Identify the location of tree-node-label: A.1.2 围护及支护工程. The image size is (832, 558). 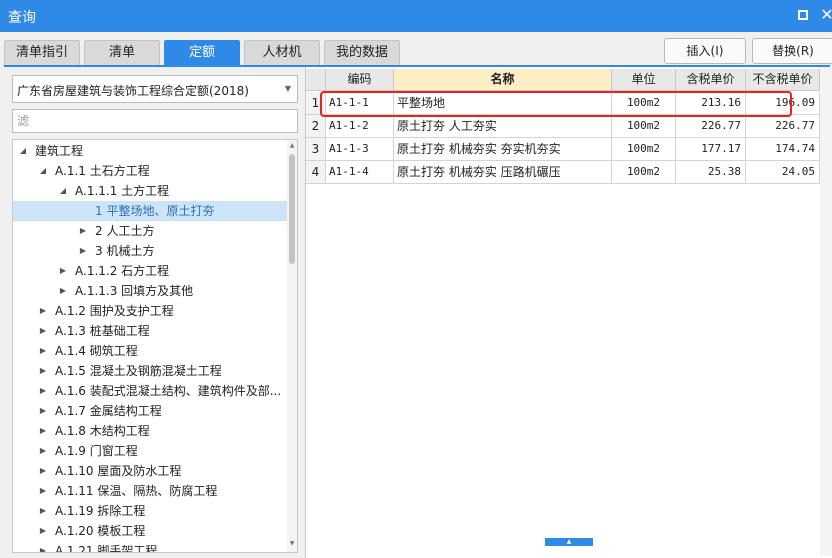
(114, 311).